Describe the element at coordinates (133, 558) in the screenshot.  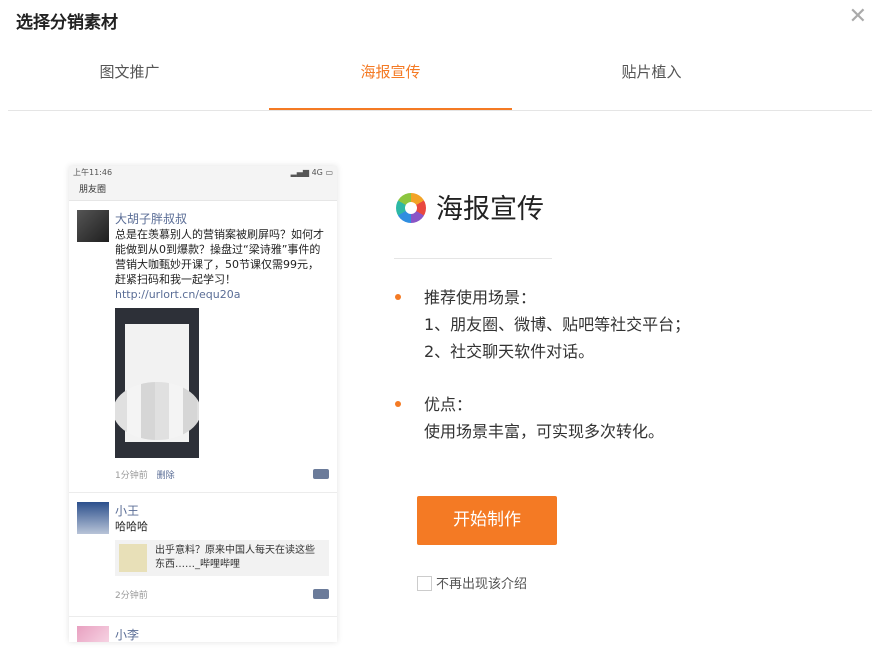
I see `share-thumbnail` at that location.